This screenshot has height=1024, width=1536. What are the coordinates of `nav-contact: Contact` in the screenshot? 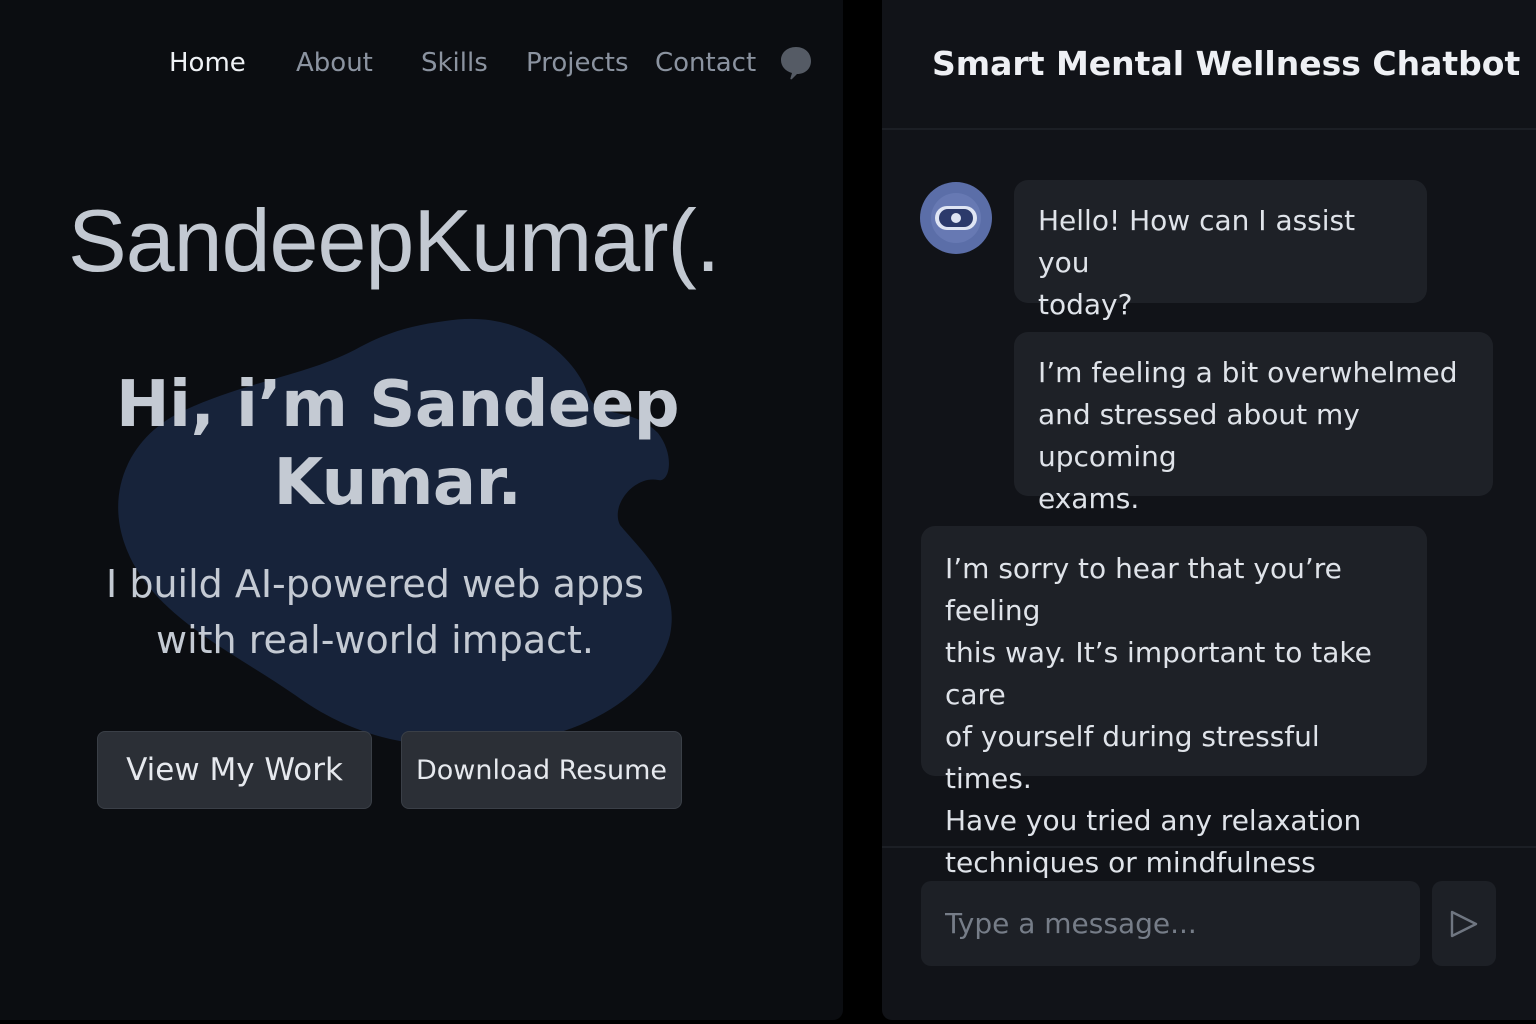 It's located at (705, 63).